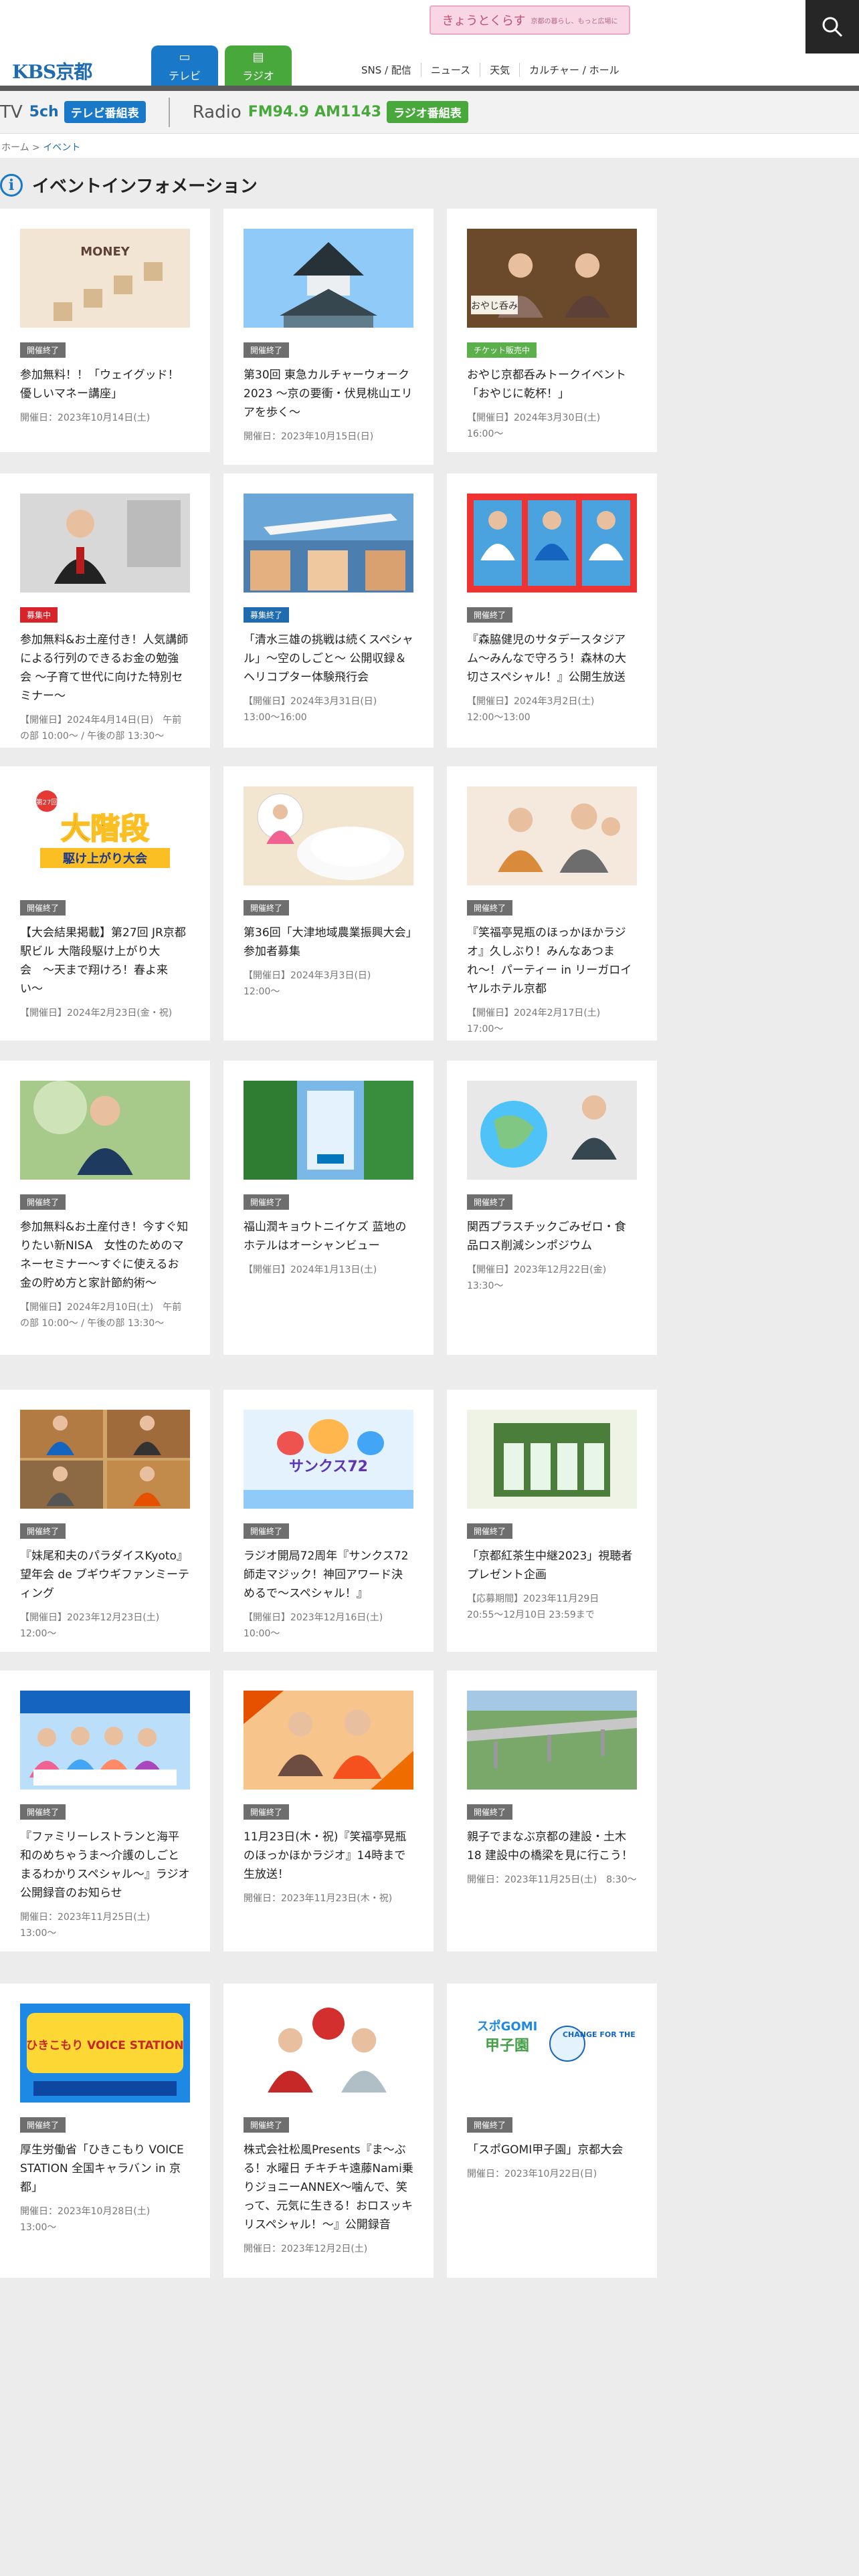 This screenshot has height=2576, width=859. Describe the element at coordinates (552, 1880) in the screenshot. I see `event-date: 開催日：2023年11月25日(土) 8:30〜` at that location.